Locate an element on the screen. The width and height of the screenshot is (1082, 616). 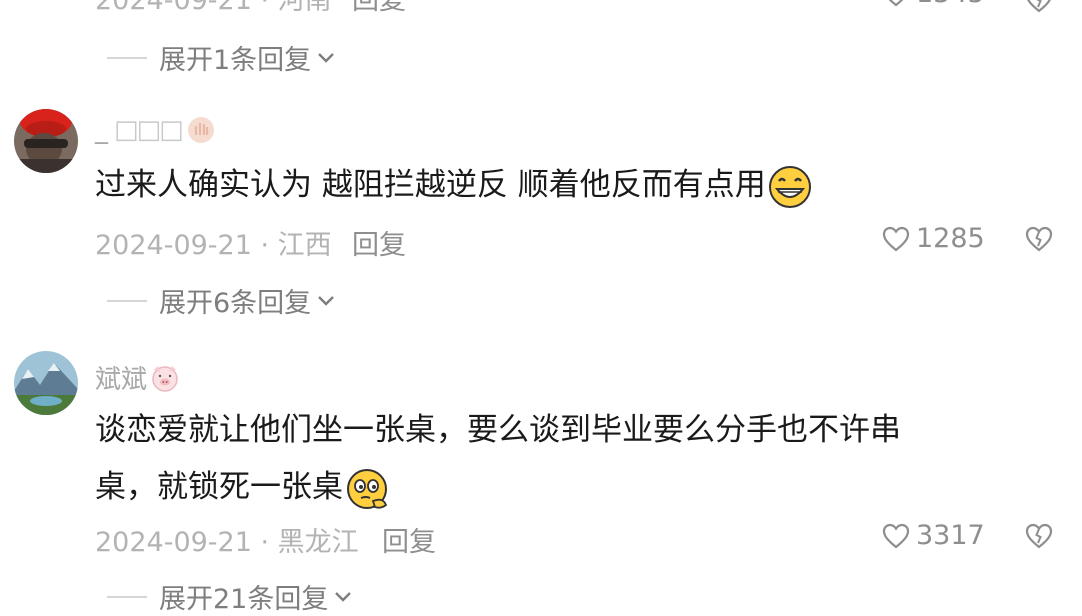
comment-0-like-button: 1345 is located at coordinates (933, 4).